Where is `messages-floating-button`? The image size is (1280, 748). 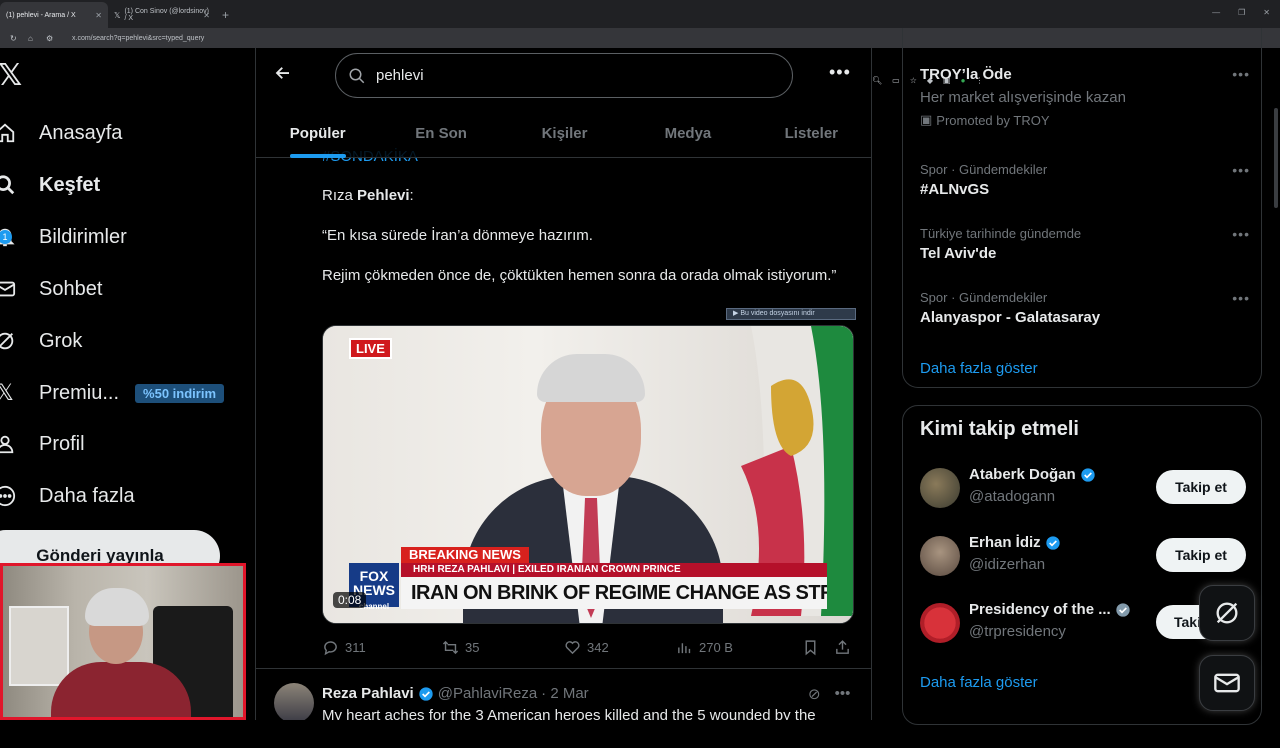
messages-floating-button is located at coordinates (1227, 683).